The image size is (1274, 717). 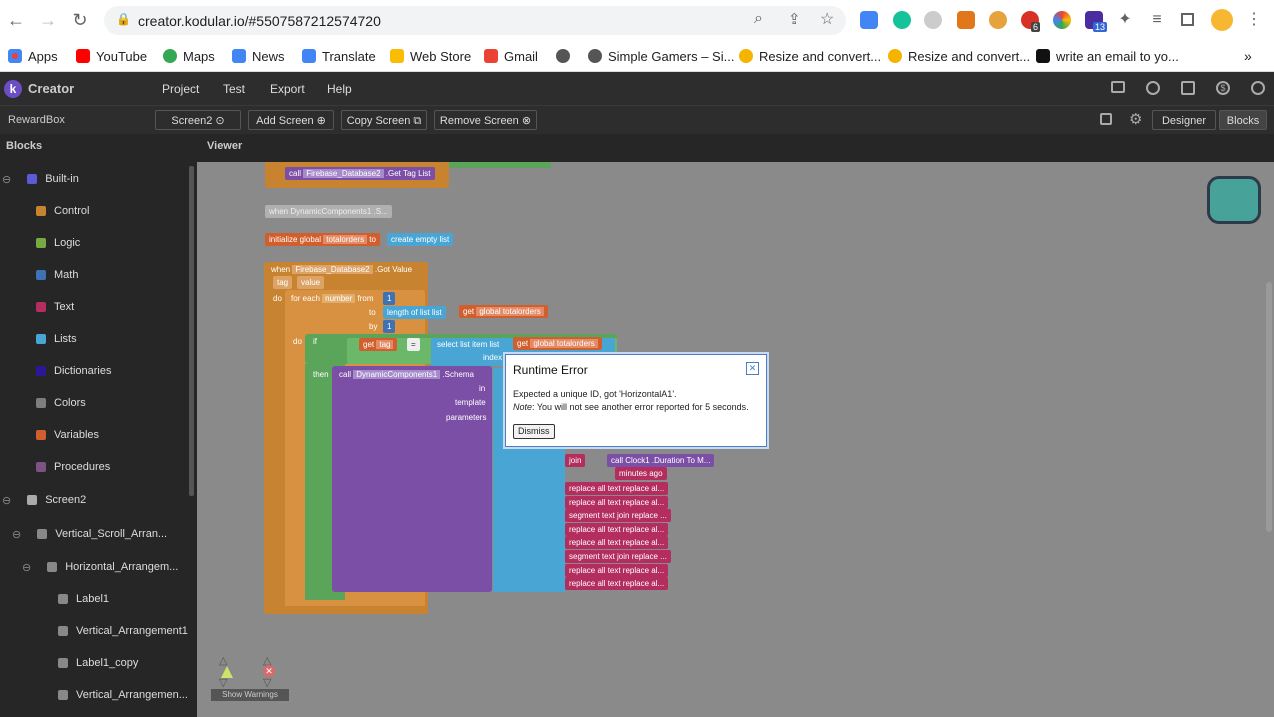 I want to click on zoom-icon: ⌕, so click(x=758, y=19).